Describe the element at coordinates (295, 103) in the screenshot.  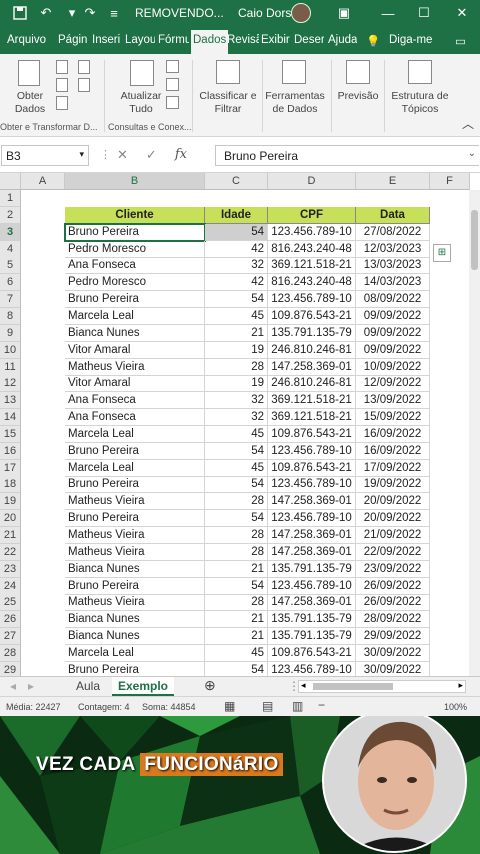
I see `ferramentas-dados-button: Ferramentas de Dados` at that location.